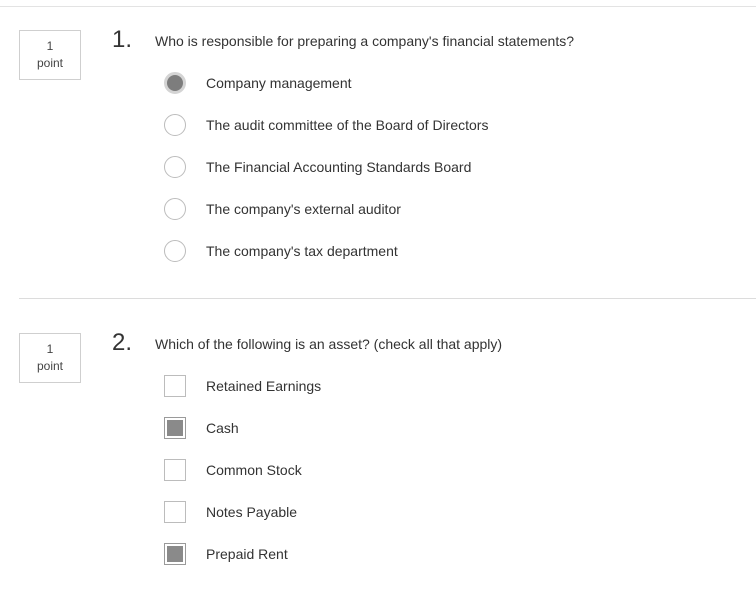 Image resolution: width=756 pixels, height=600 pixels. Describe the element at coordinates (279, 83) in the screenshot. I see `option-label: Company management` at that location.